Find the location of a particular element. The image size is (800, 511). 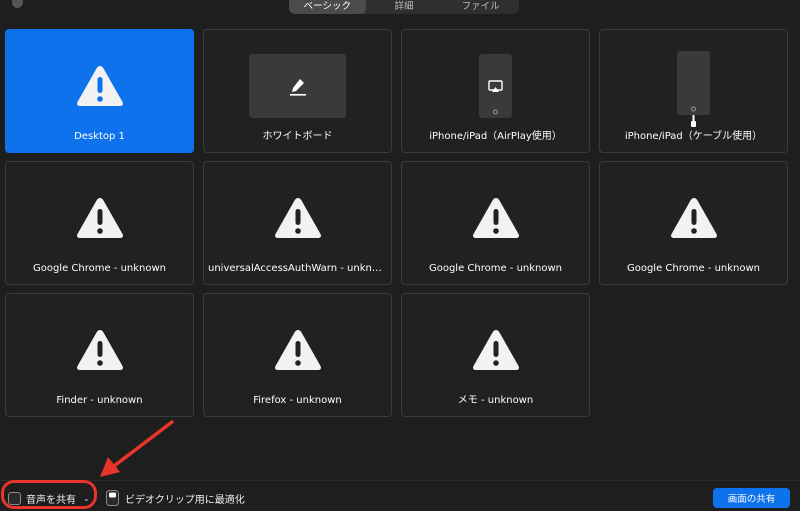

window-close-dot is located at coordinates (17, 4).